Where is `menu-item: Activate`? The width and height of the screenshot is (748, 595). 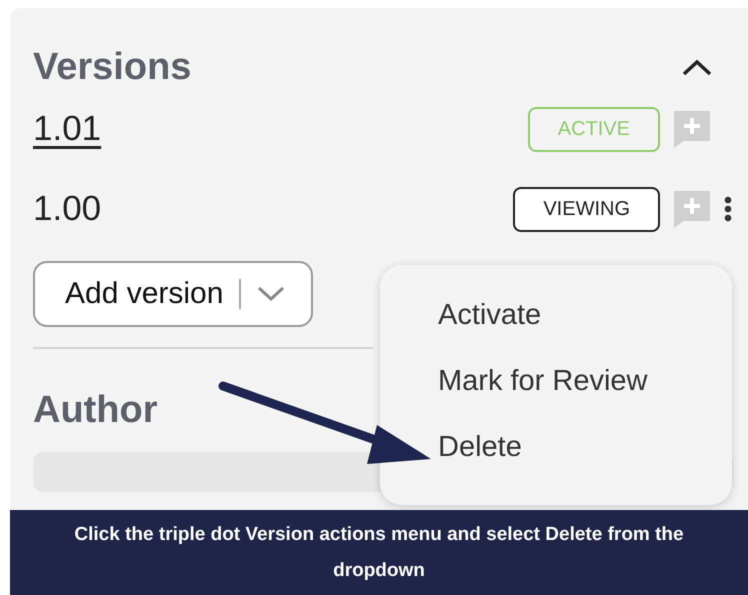 menu-item: Activate is located at coordinates (585, 315).